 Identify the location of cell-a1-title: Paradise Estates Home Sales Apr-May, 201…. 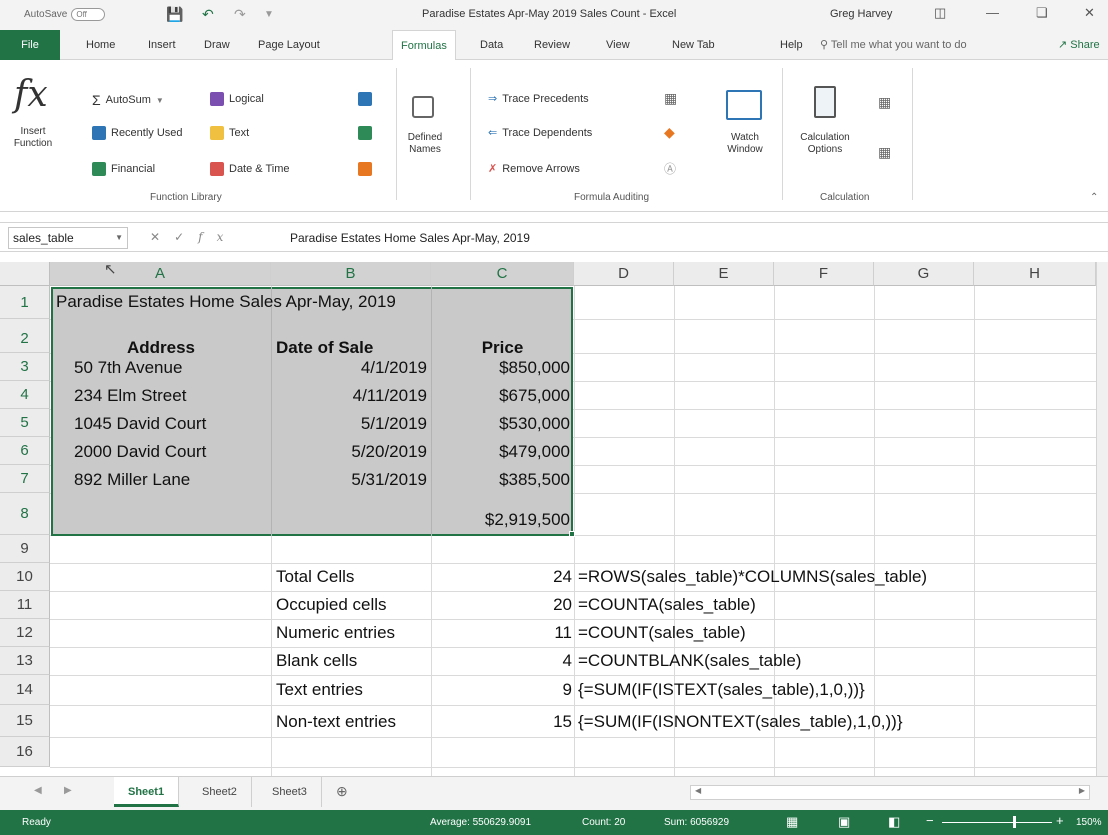
(226, 302).